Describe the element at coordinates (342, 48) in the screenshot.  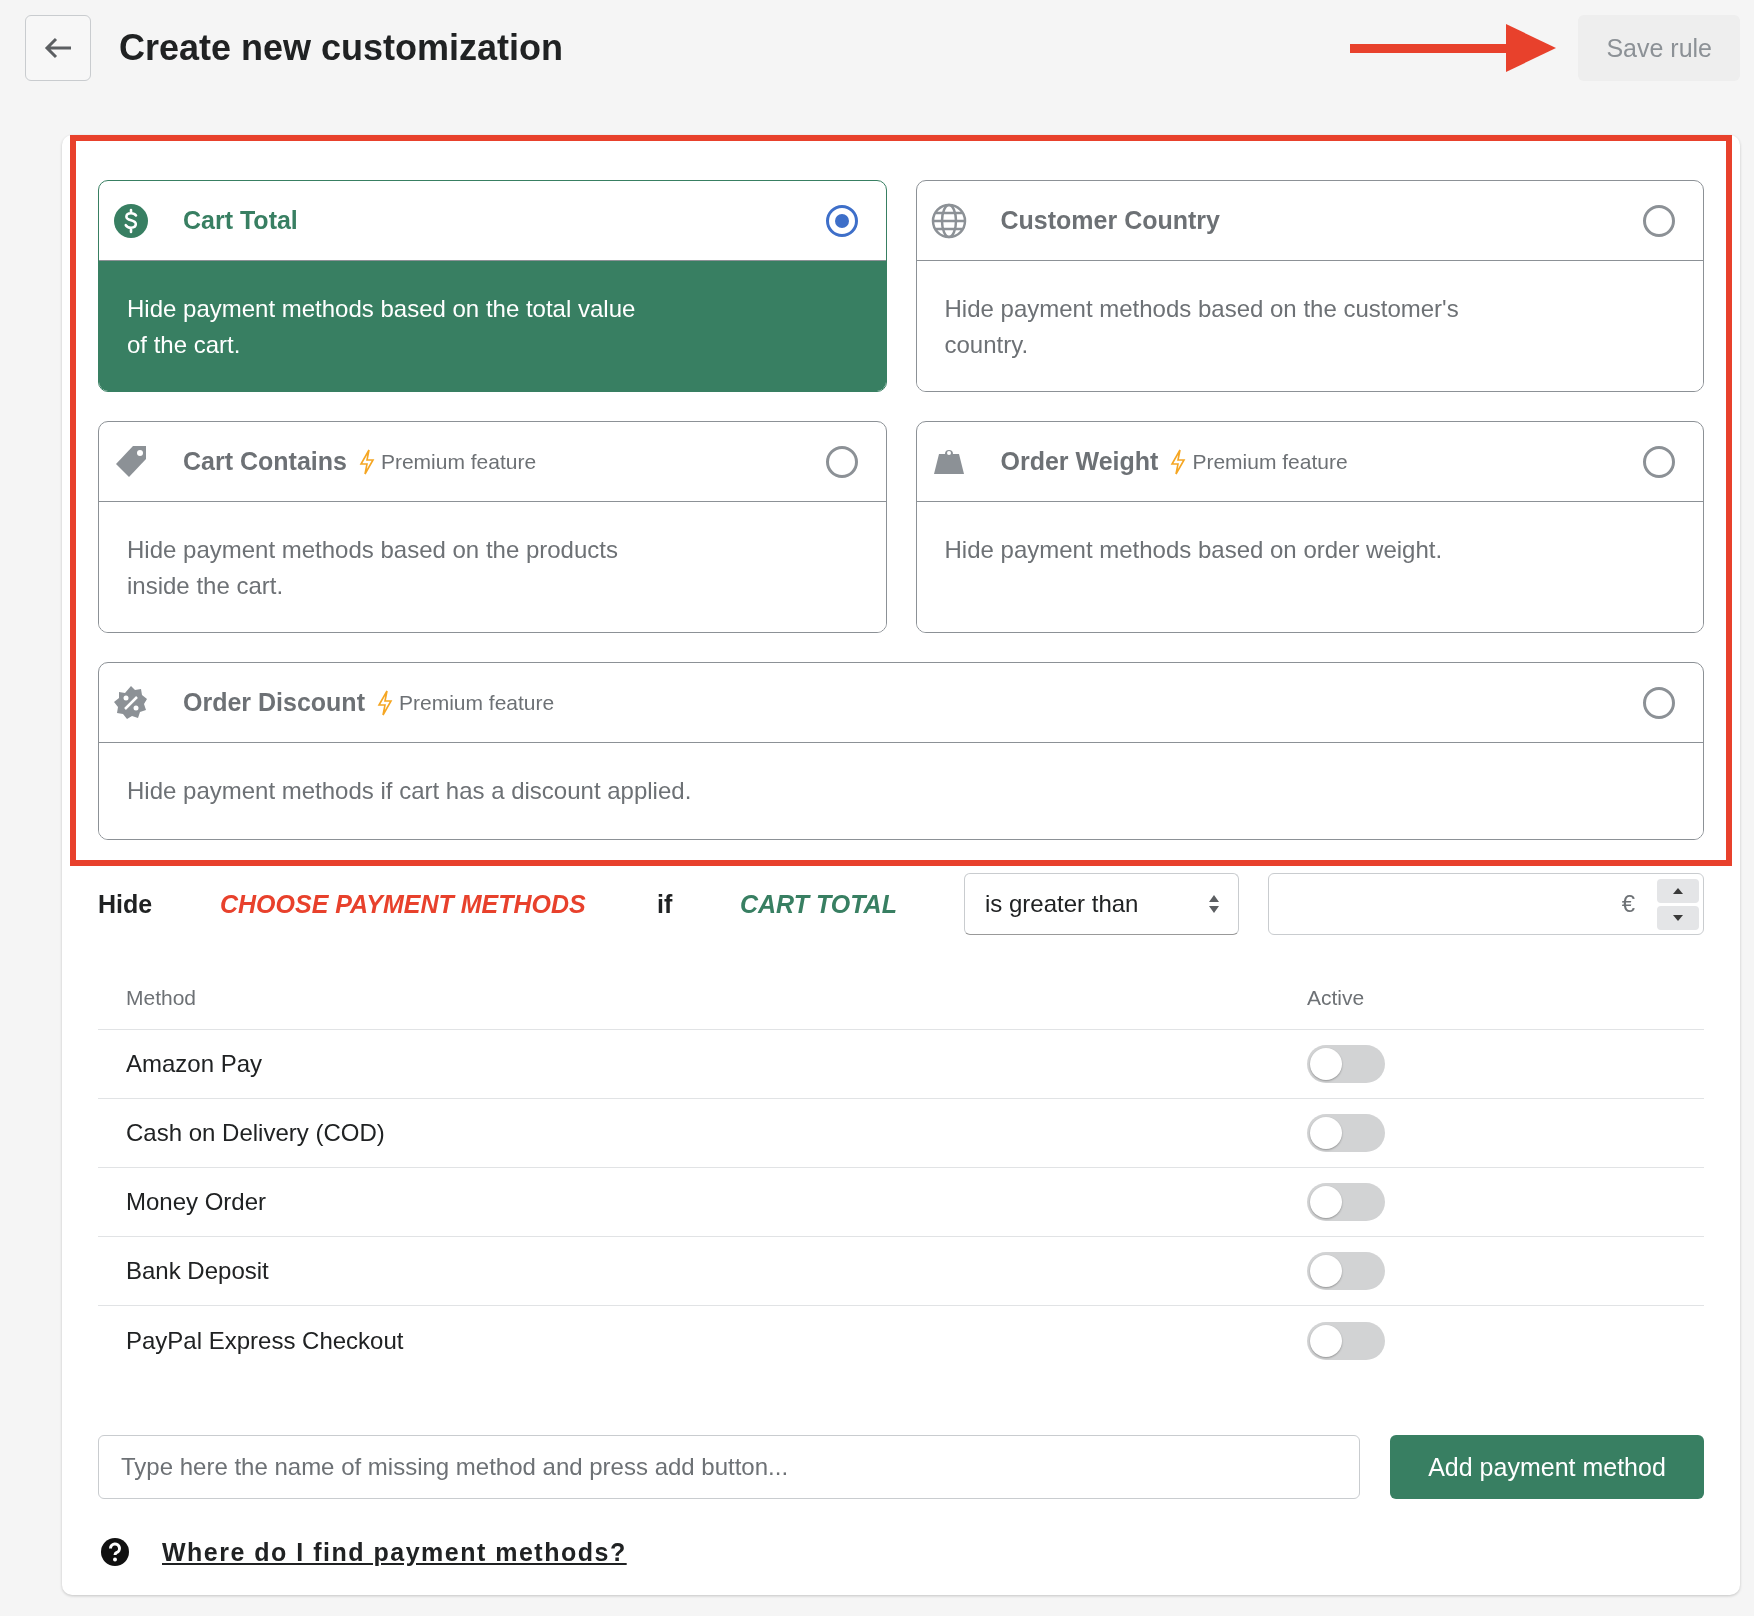
I see `page-title: Create new customization` at that location.